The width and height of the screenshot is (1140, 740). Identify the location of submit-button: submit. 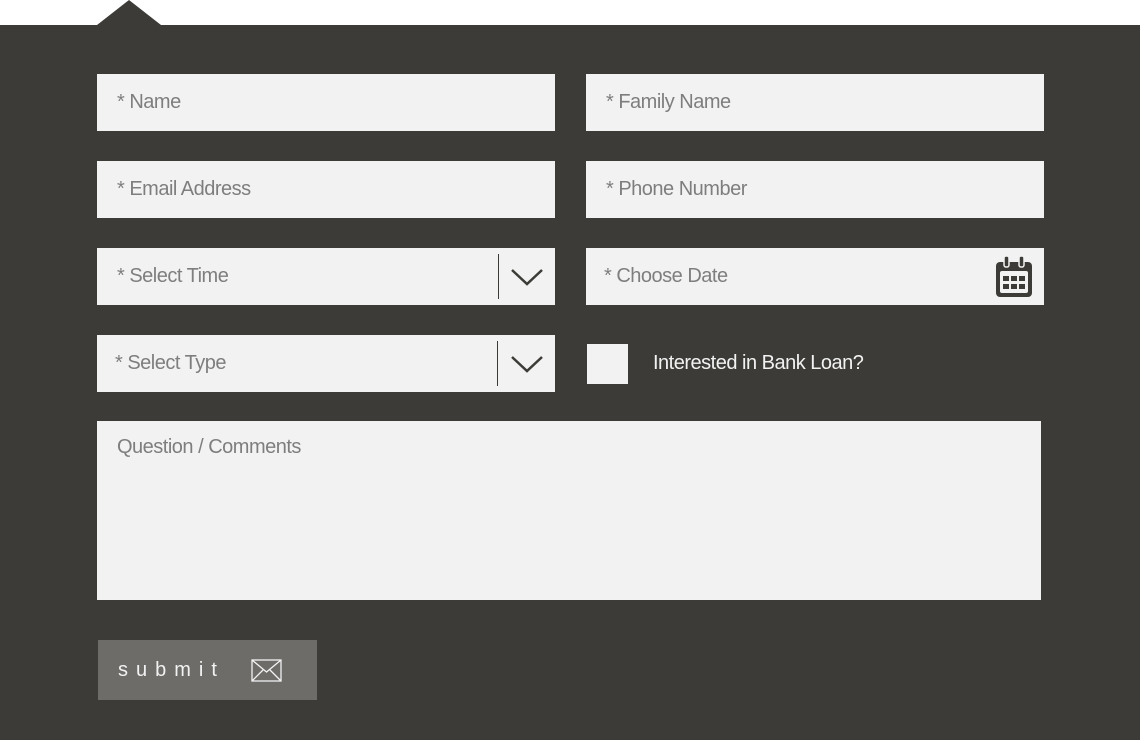
(207, 670).